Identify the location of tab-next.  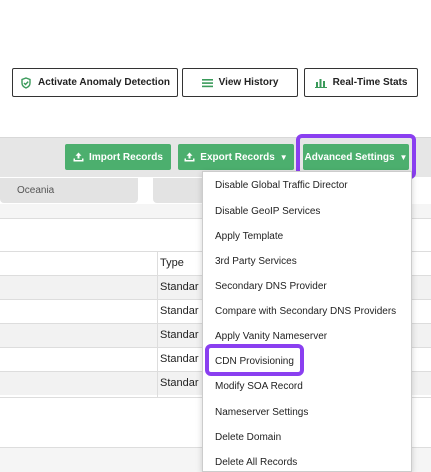
(180, 190).